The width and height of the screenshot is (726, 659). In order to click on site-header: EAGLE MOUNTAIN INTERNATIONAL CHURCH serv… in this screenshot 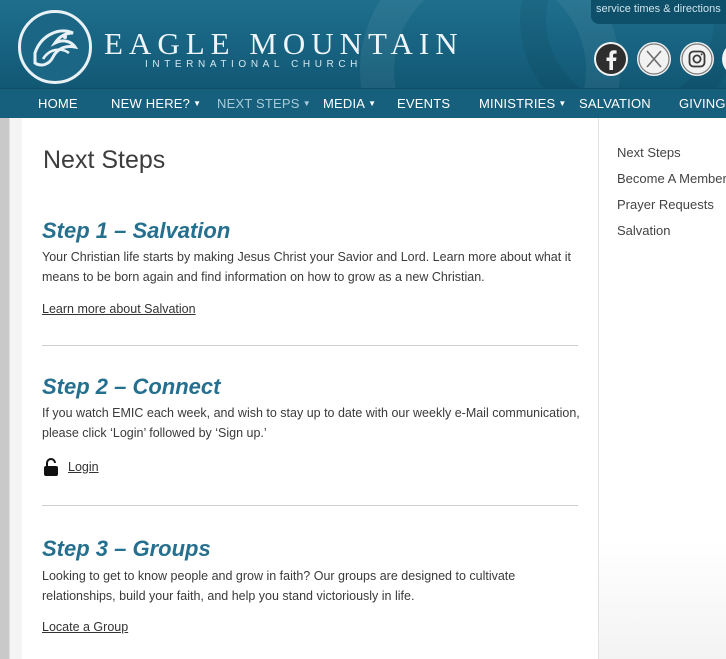, I will do `click(363, 44)`.